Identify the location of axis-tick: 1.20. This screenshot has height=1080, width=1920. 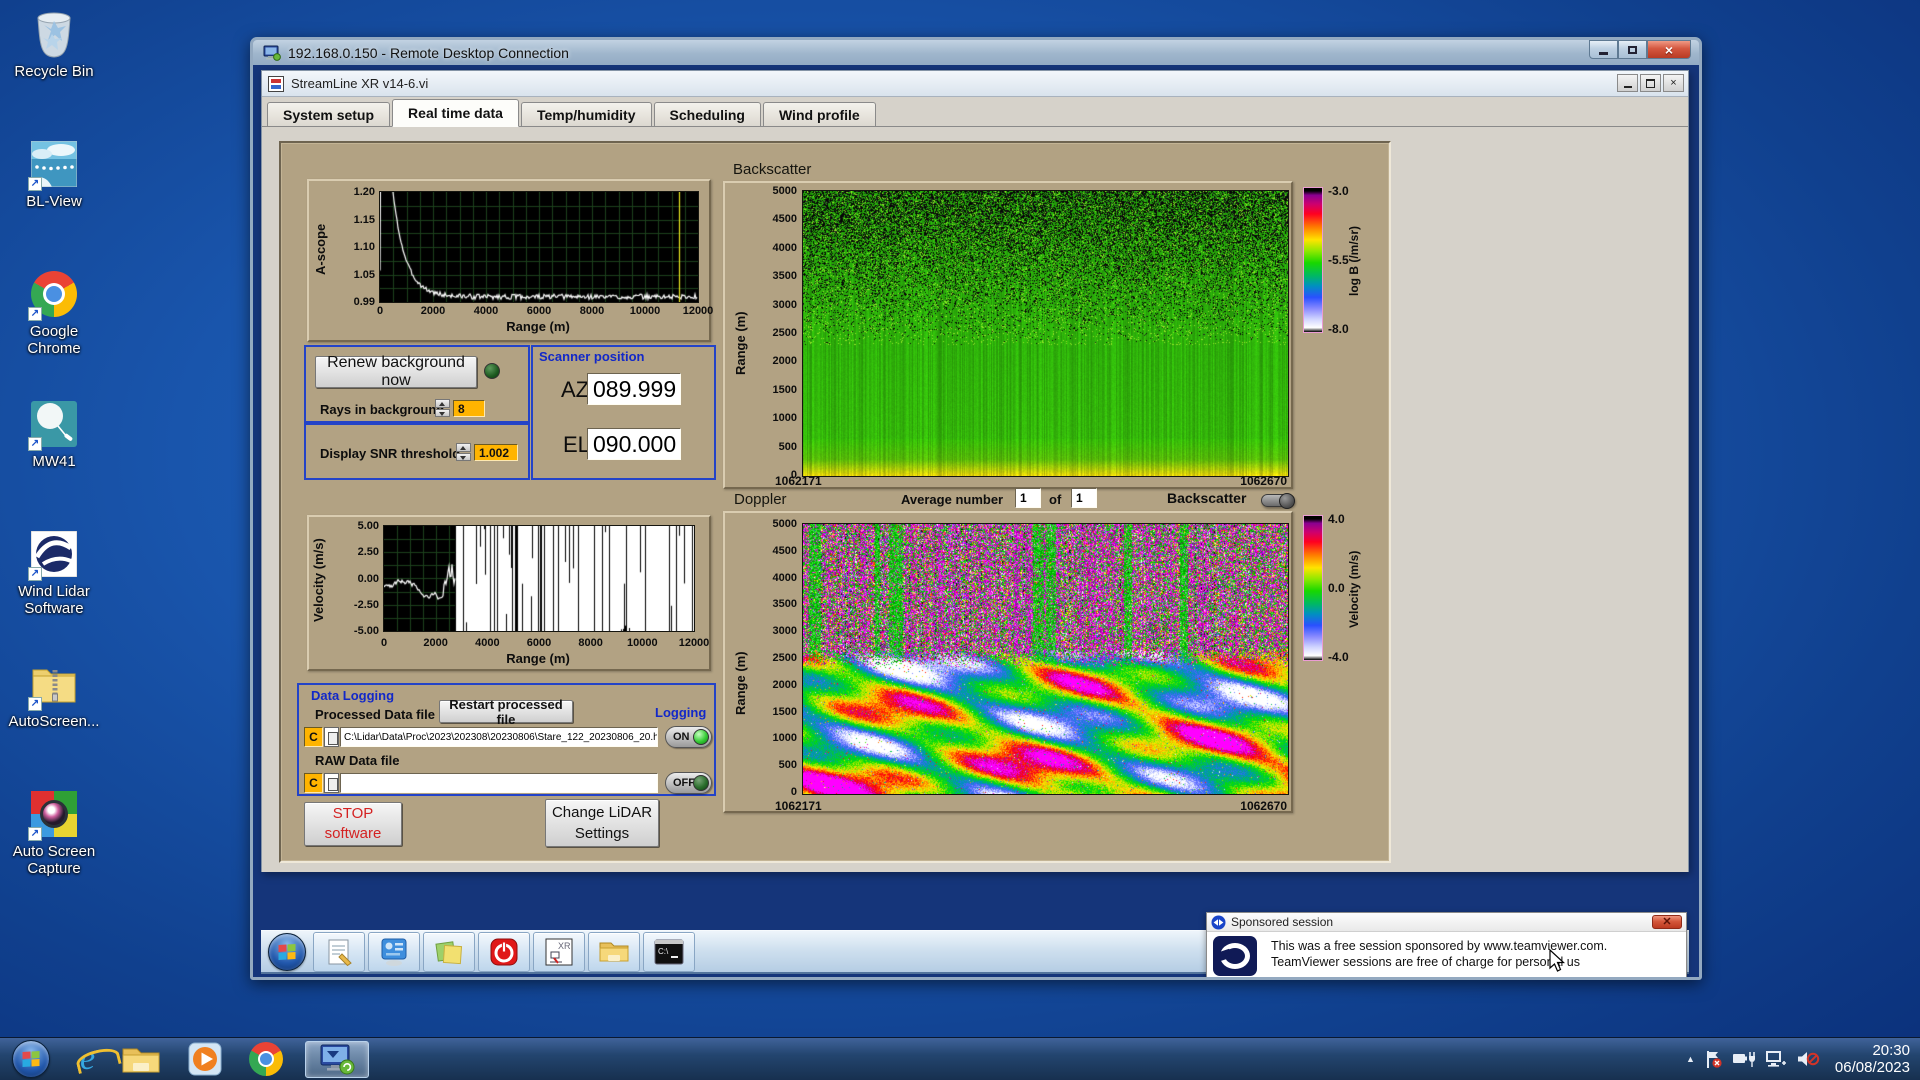
(364, 192).